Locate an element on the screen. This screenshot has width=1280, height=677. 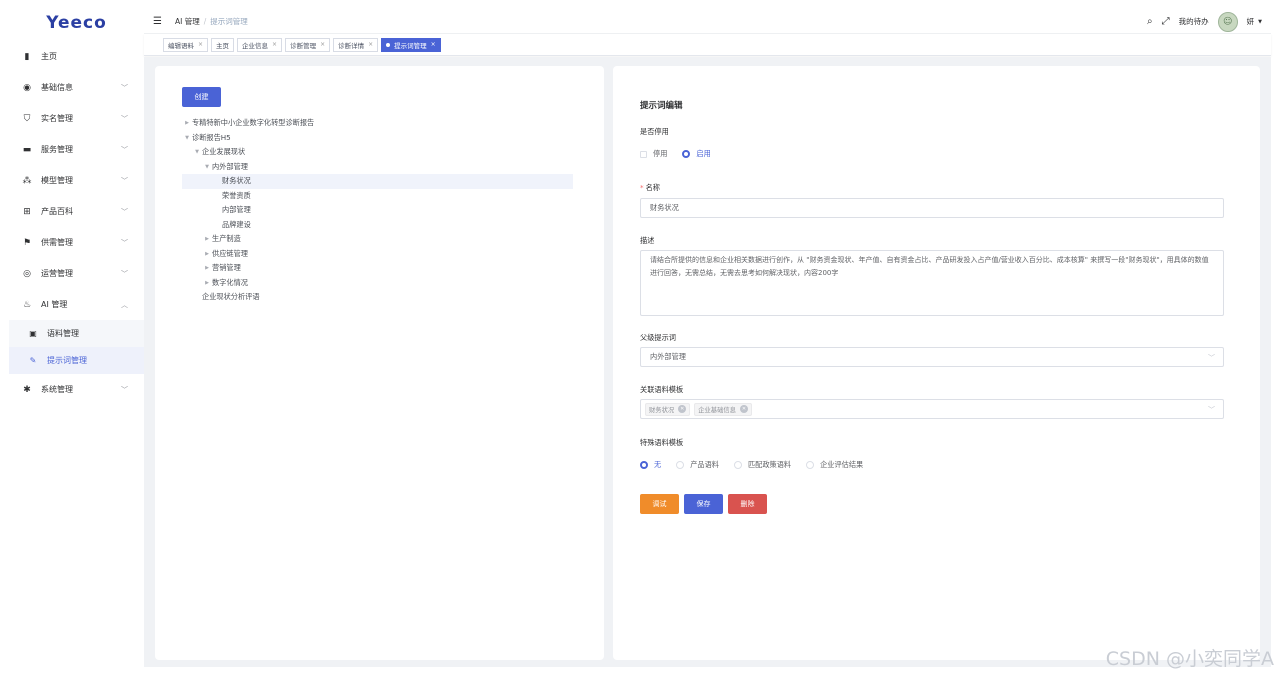
cart-icon: ⊞ is located at coordinates (27, 211).